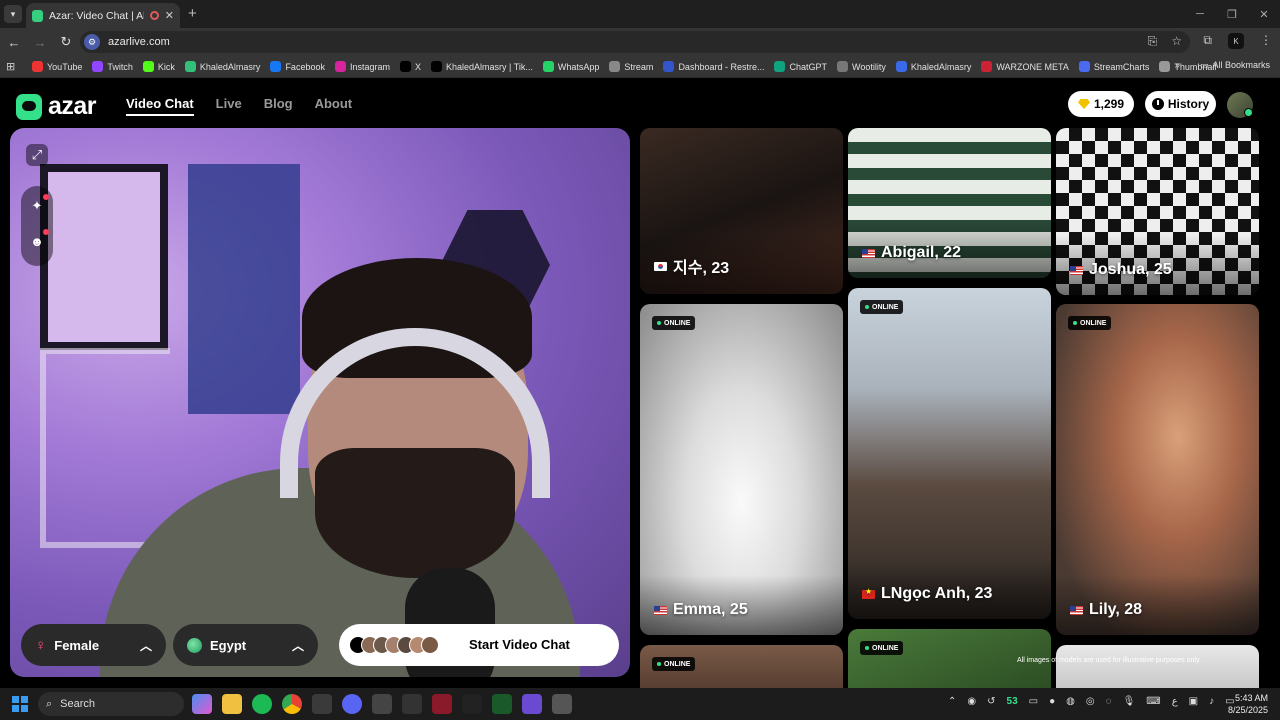 This screenshot has width=1280, height=720. What do you see at coordinates (1157, 211) in the screenshot?
I see `profile-card: Joshua, 25` at bounding box center [1157, 211].